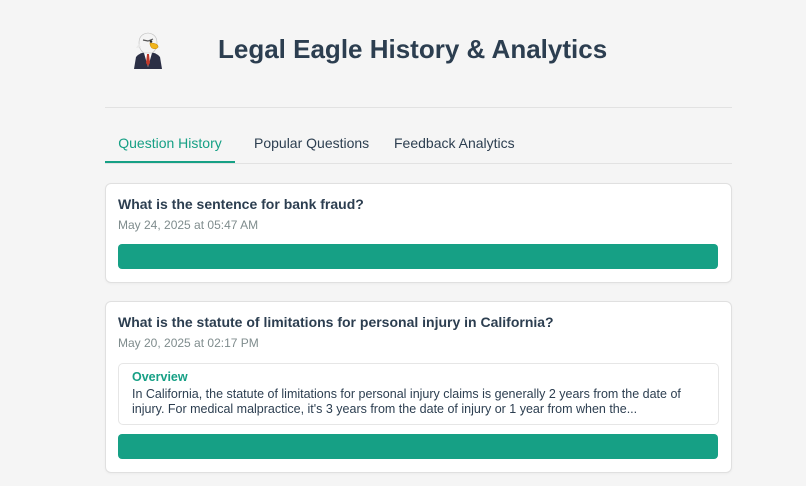 The image size is (806, 486). Describe the element at coordinates (188, 225) in the screenshot. I see `question-date: May 24, 2025 at 05:47 AM` at that location.